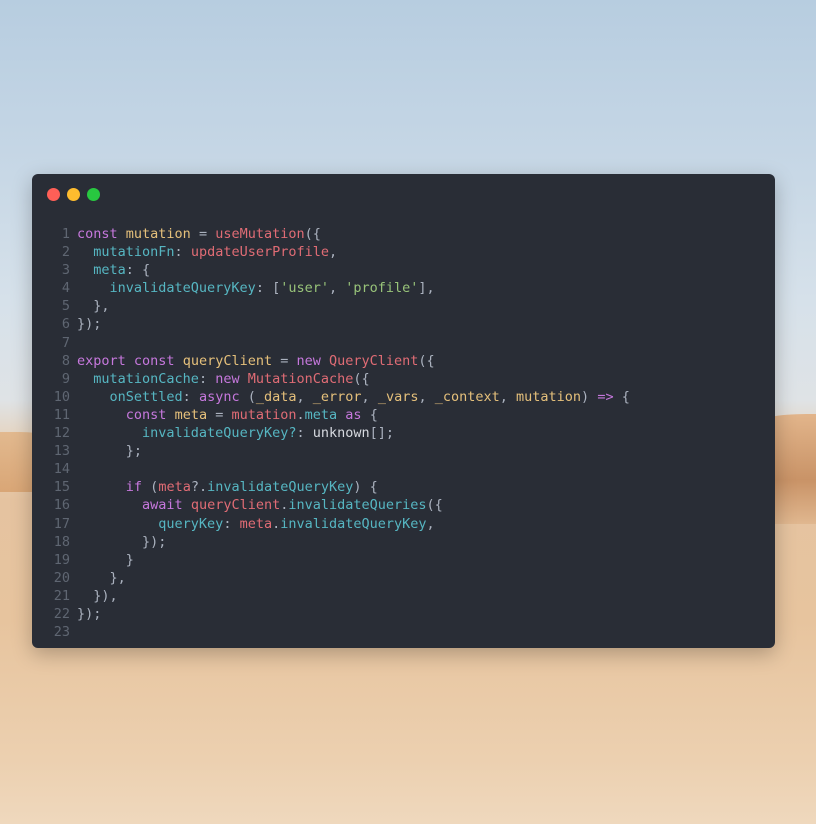 The height and width of the screenshot is (824, 816). What do you see at coordinates (65, 342) in the screenshot?
I see `line-number: 7` at bounding box center [65, 342].